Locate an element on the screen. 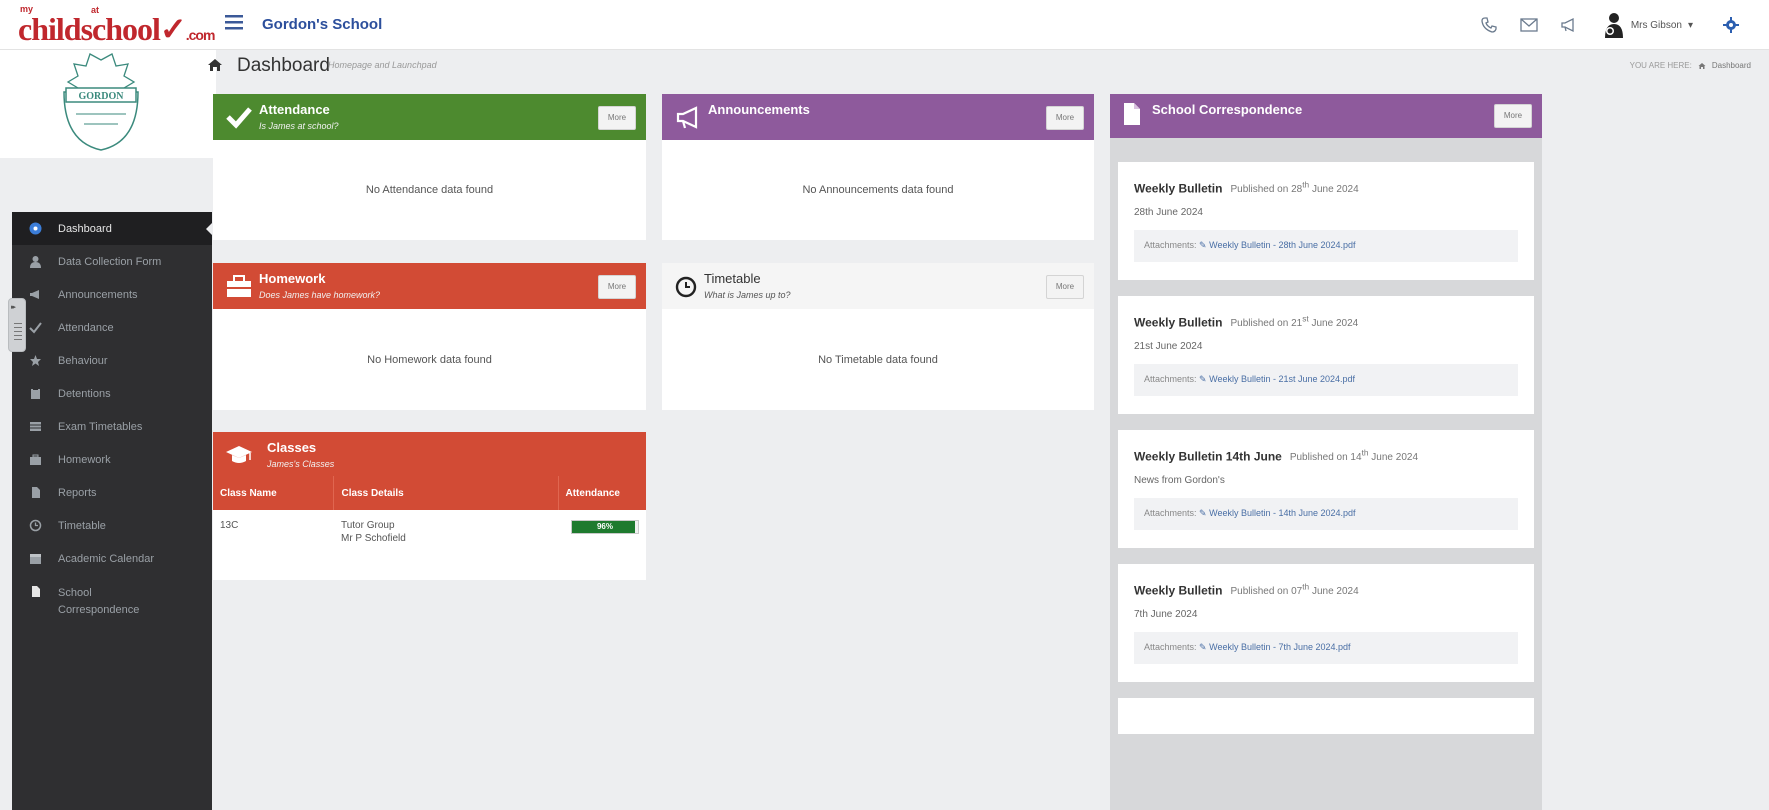  sidebar-drag-handle is located at coordinates (17, 325).